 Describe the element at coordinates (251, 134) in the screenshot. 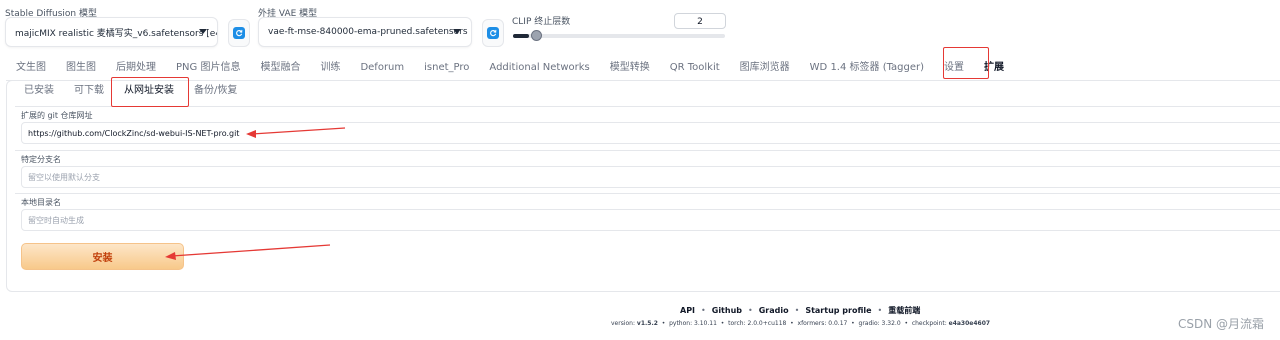

I see `arrowhead-git-url` at that location.